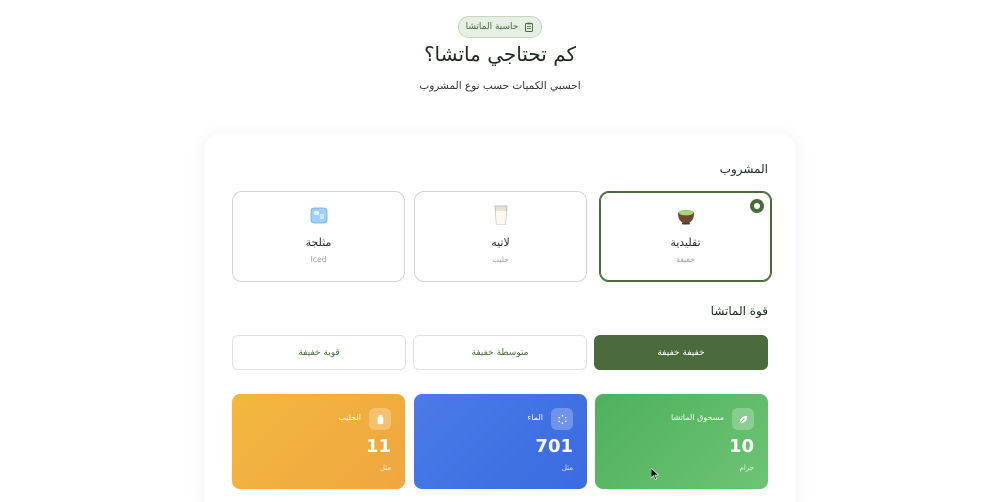  Describe the element at coordinates (500, 215) in the screenshot. I see `milk-glass-icon` at that location.